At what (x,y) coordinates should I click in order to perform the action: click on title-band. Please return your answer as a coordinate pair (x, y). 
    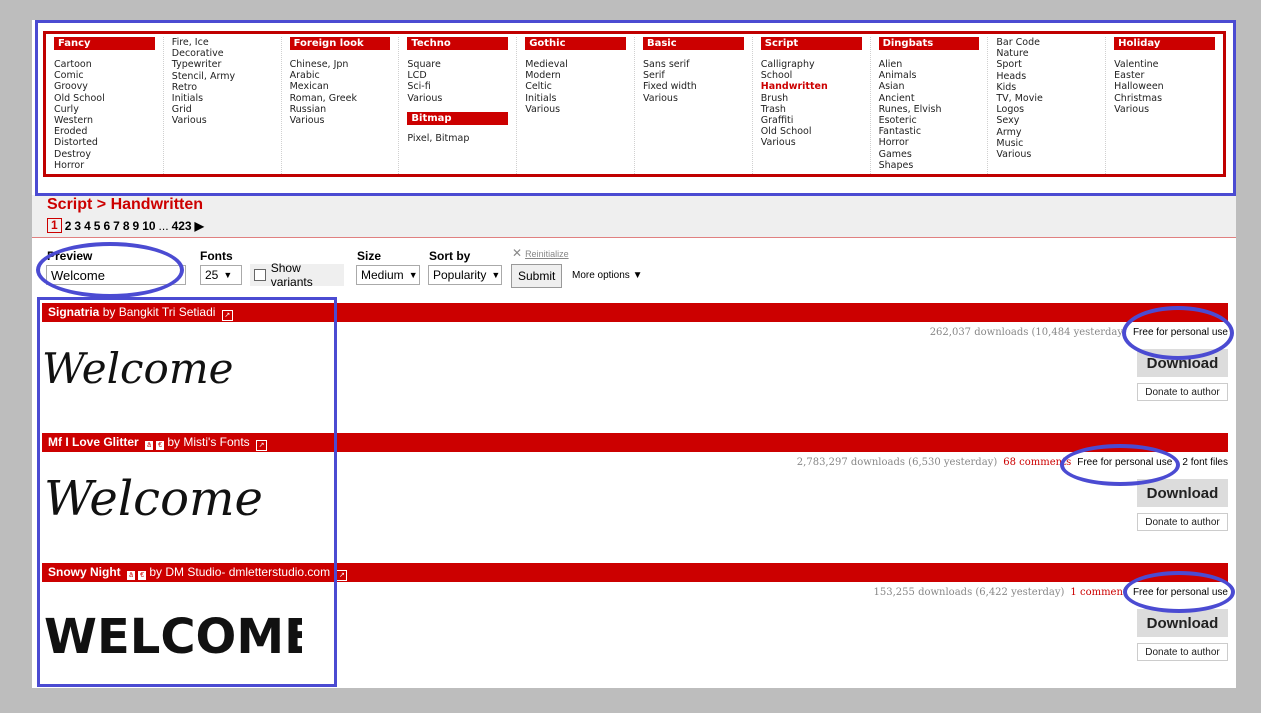
    Looking at the image, I should click on (634, 216).